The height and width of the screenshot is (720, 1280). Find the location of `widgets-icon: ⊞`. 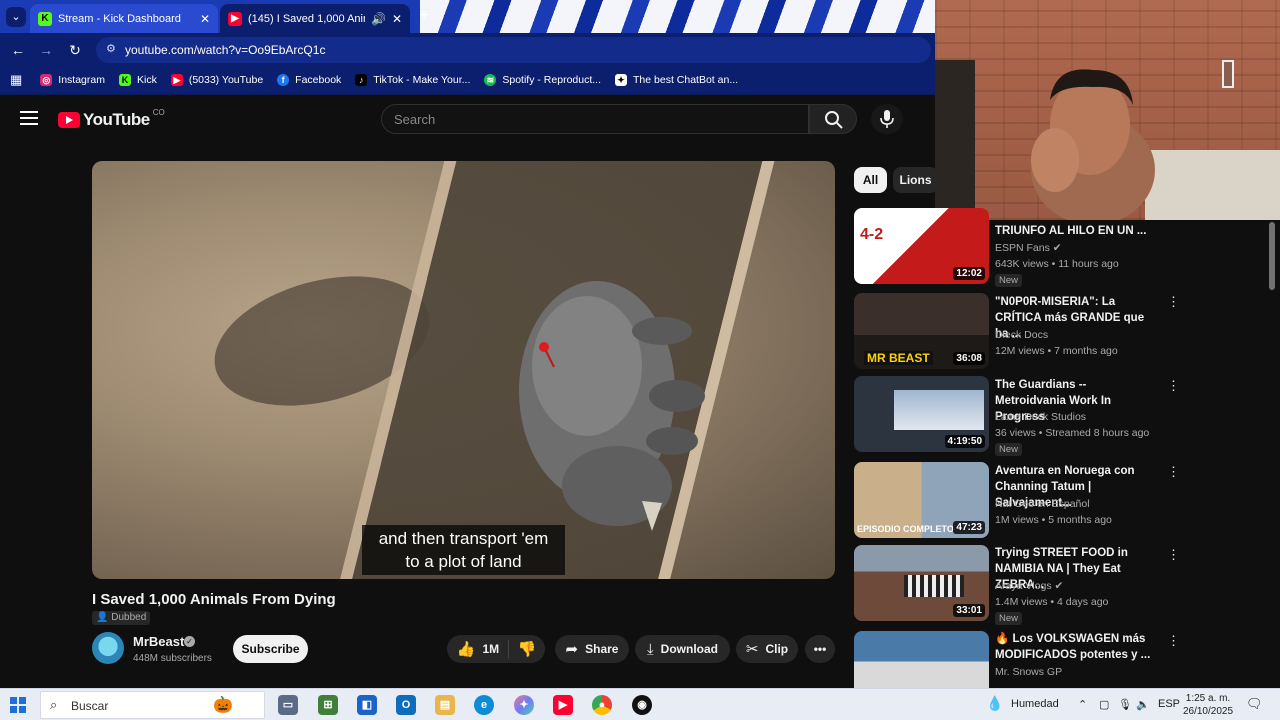

widgets-icon: ⊞ is located at coordinates (328, 705).